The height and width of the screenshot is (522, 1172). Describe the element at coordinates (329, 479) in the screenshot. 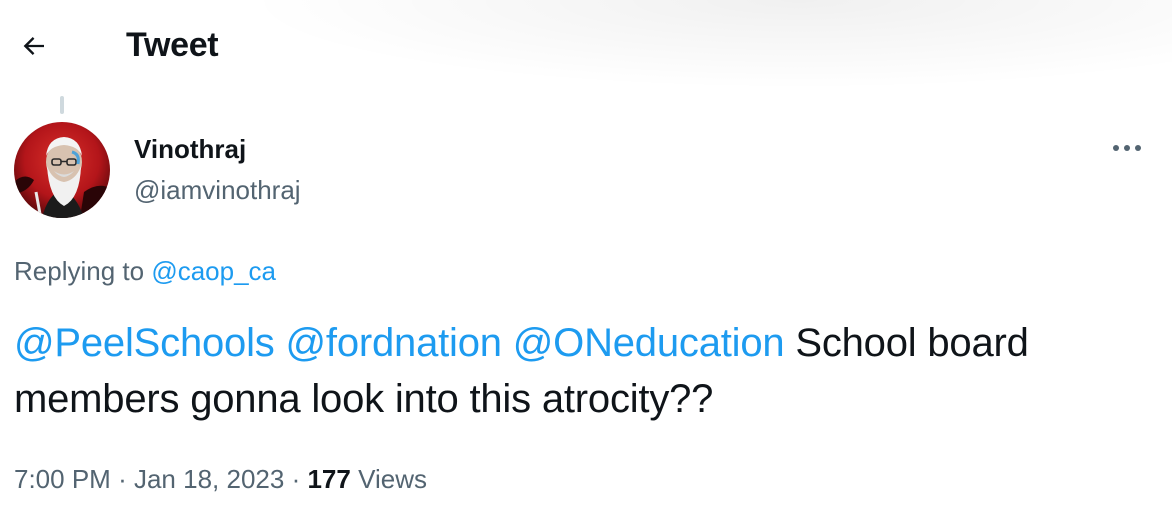

I see `views-count: 177` at that location.